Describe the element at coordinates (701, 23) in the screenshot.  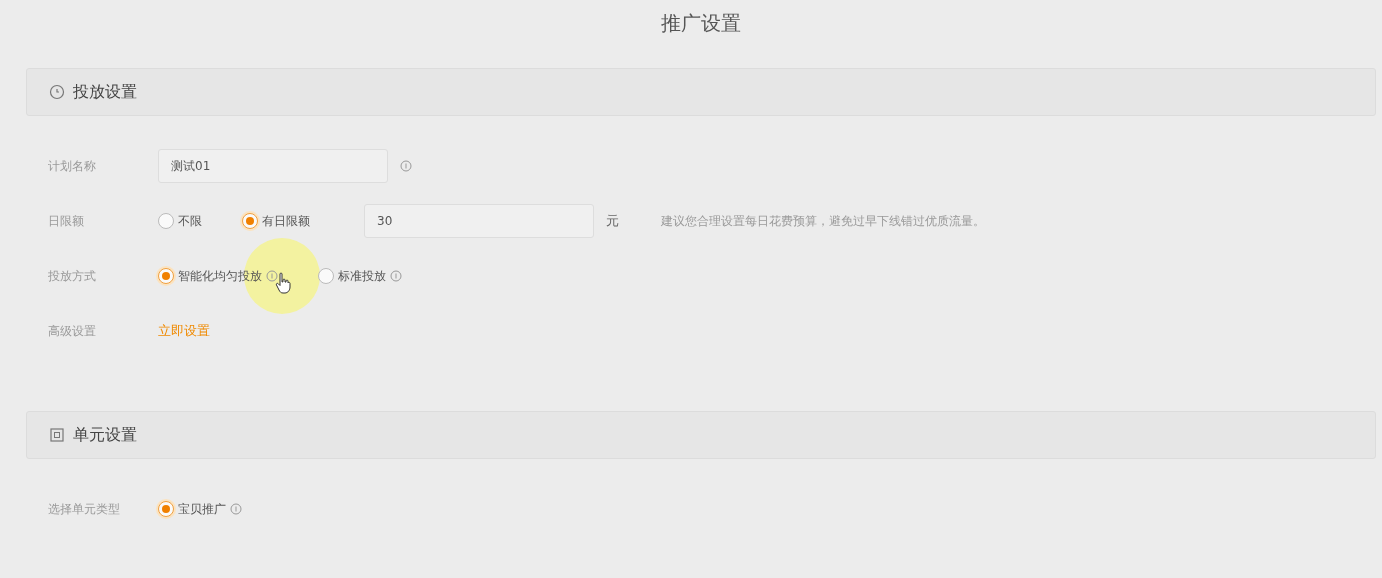
I see `page-title: 推广设置` at that location.